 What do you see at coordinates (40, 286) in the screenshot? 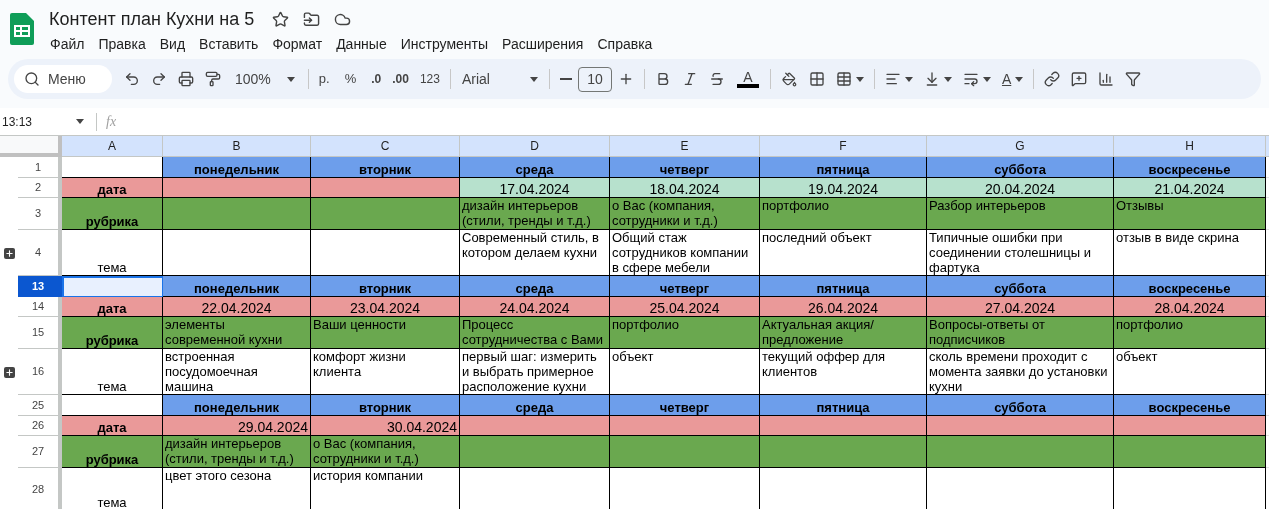
I see `row-header: 13` at bounding box center [40, 286].